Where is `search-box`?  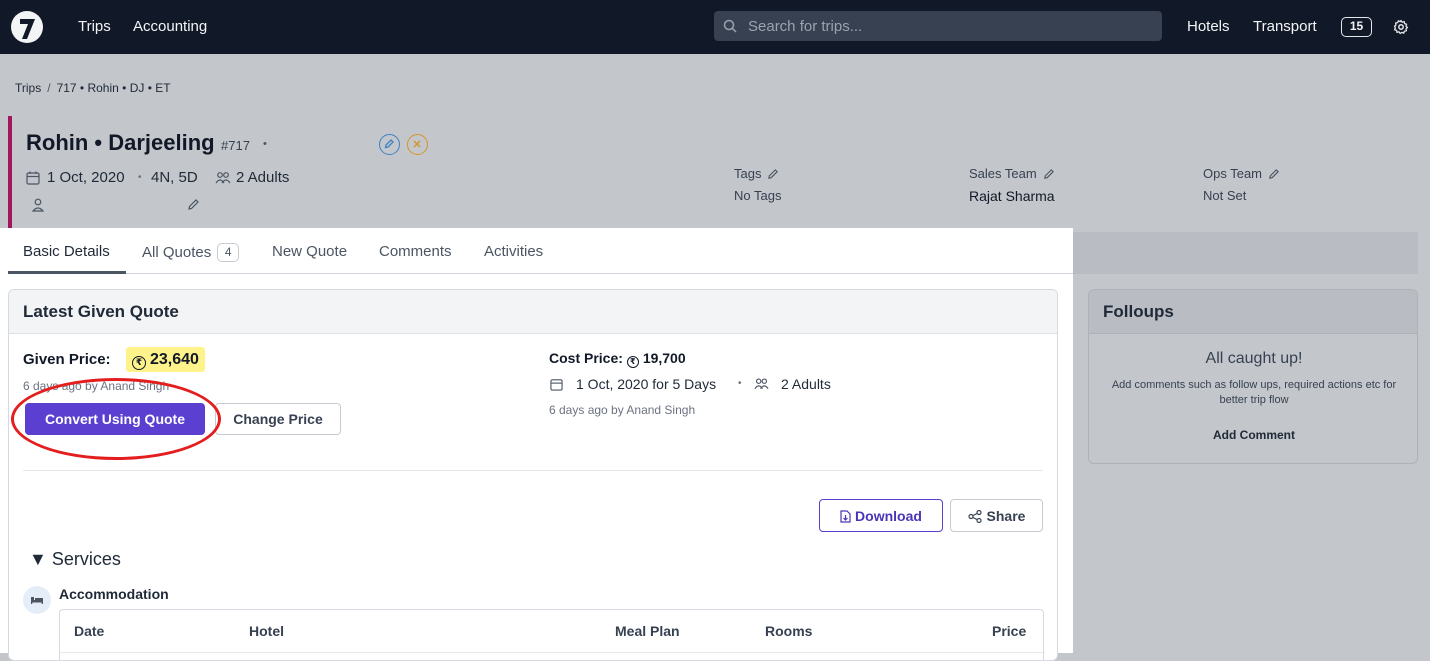 search-box is located at coordinates (938, 26).